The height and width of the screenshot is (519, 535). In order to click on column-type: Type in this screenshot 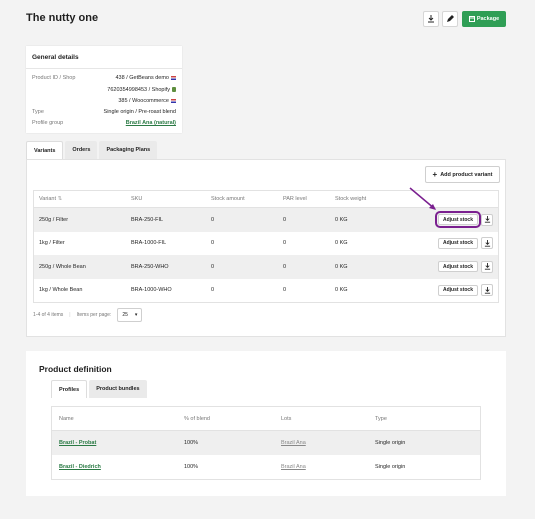, I will do `click(381, 418)`.